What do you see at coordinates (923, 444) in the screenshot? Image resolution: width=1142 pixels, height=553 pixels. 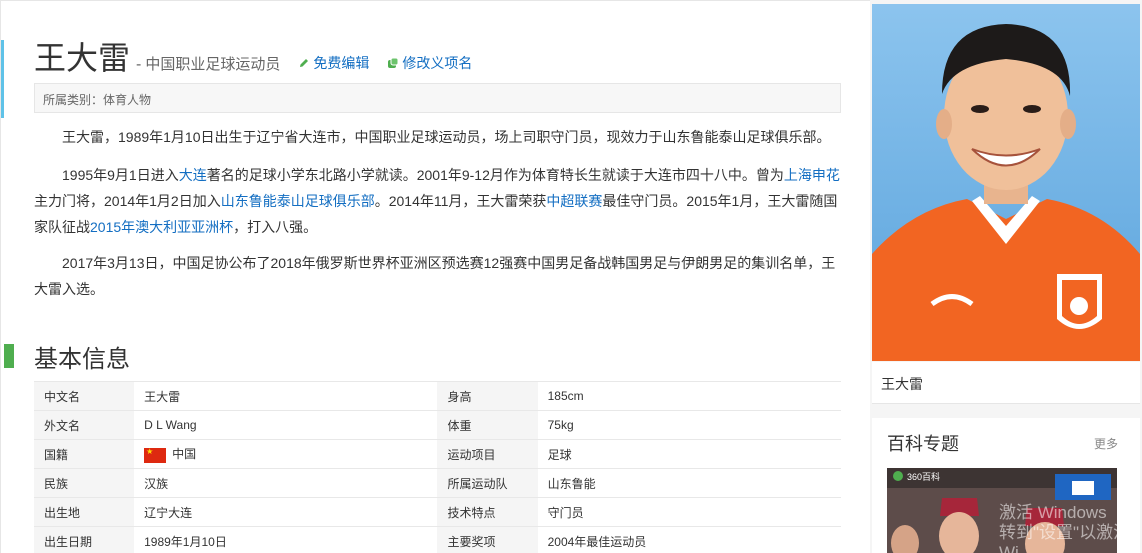 I see `topic-title: 百科专题` at bounding box center [923, 444].